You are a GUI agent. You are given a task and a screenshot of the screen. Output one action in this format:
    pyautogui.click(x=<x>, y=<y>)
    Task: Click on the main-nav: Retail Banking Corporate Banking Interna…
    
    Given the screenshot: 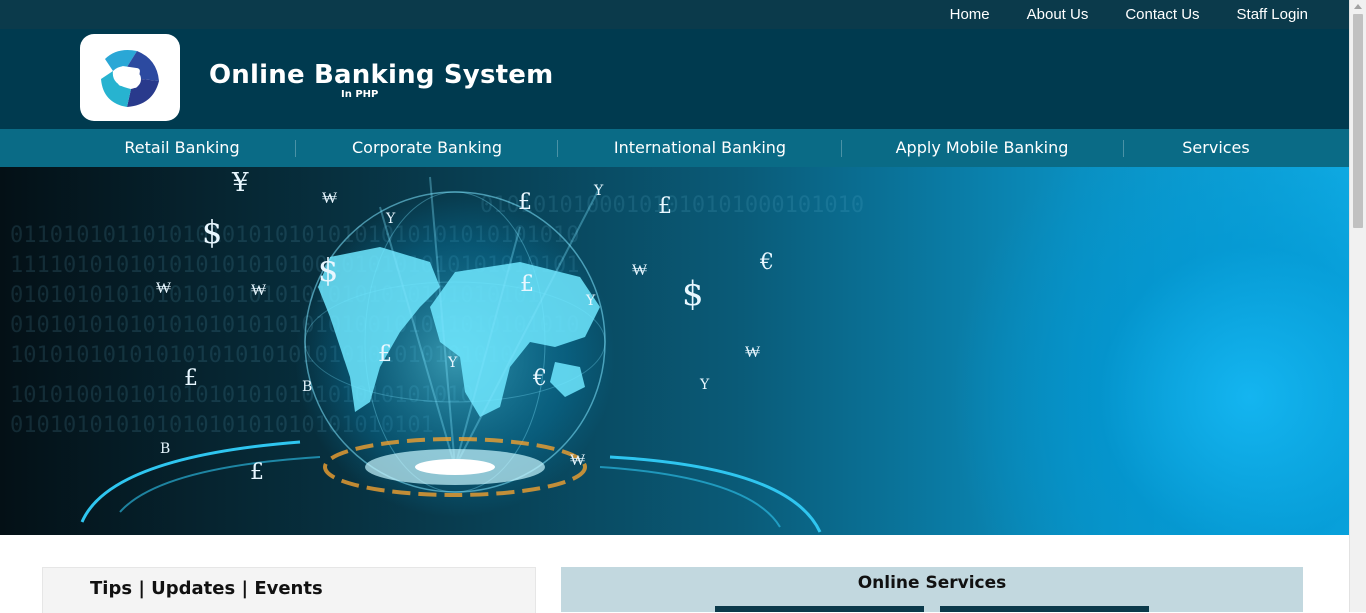 What is the action you would take?
    pyautogui.click(x=674, y=148)
    